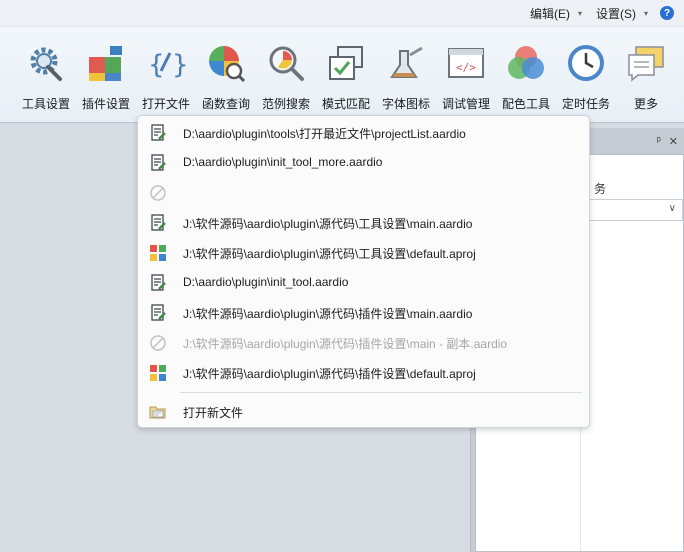  Describe the element at coordinates (525, 104) in the screenshot. I see `tool-label: 配色工具` at that location.